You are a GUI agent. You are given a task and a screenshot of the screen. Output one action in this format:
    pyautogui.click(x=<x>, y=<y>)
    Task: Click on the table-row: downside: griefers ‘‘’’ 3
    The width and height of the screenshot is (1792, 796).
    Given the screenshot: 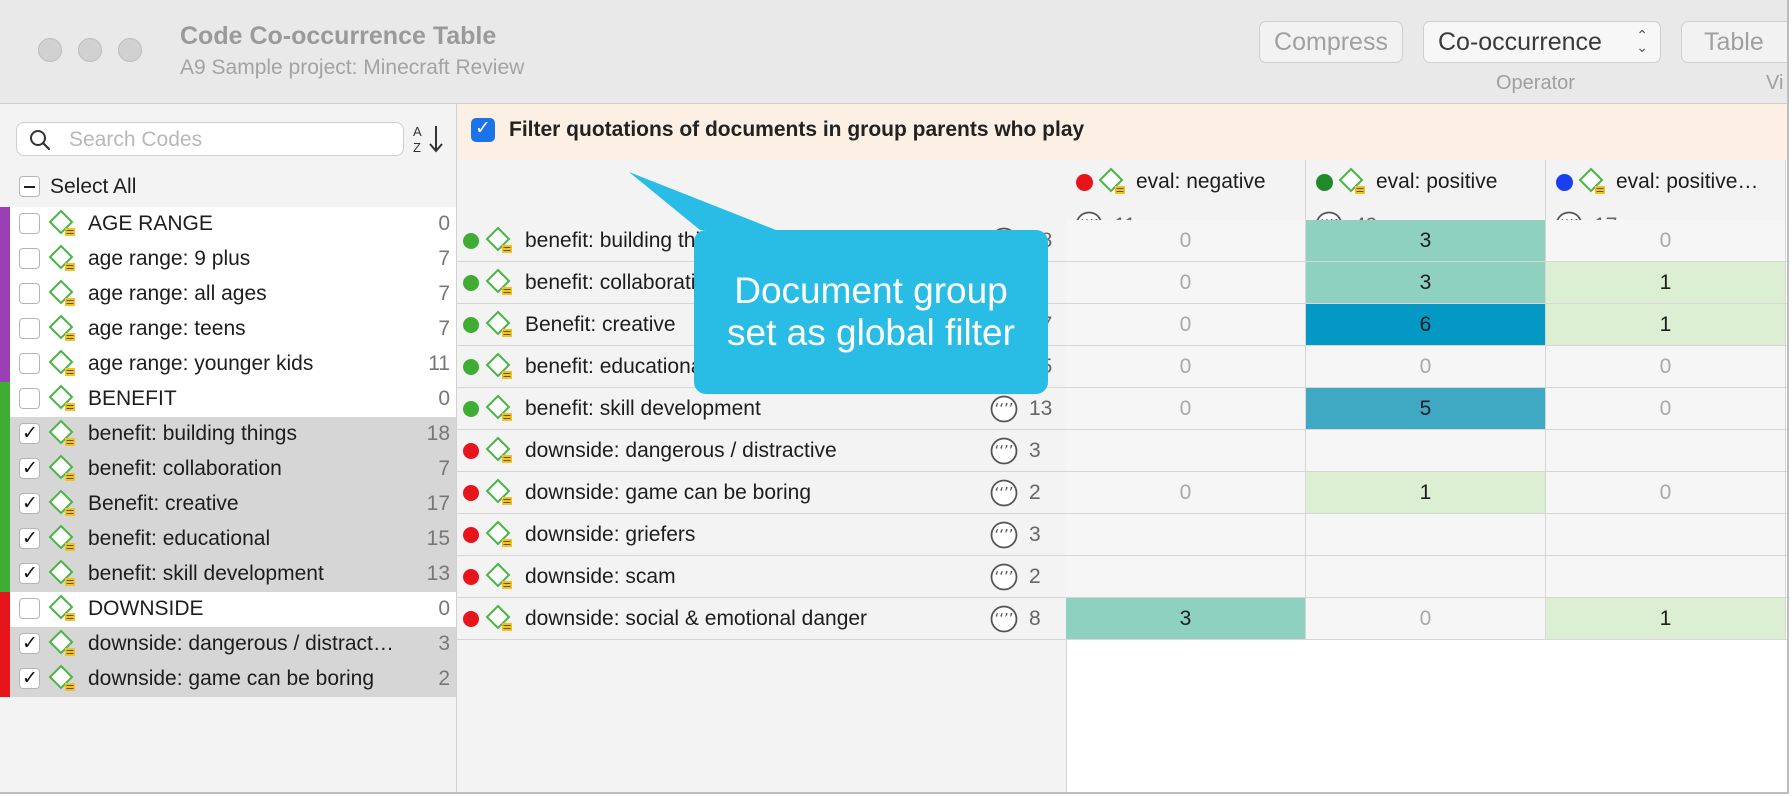 What is the action you would take?
    pyautogui.click(x=1122, y=535)
    